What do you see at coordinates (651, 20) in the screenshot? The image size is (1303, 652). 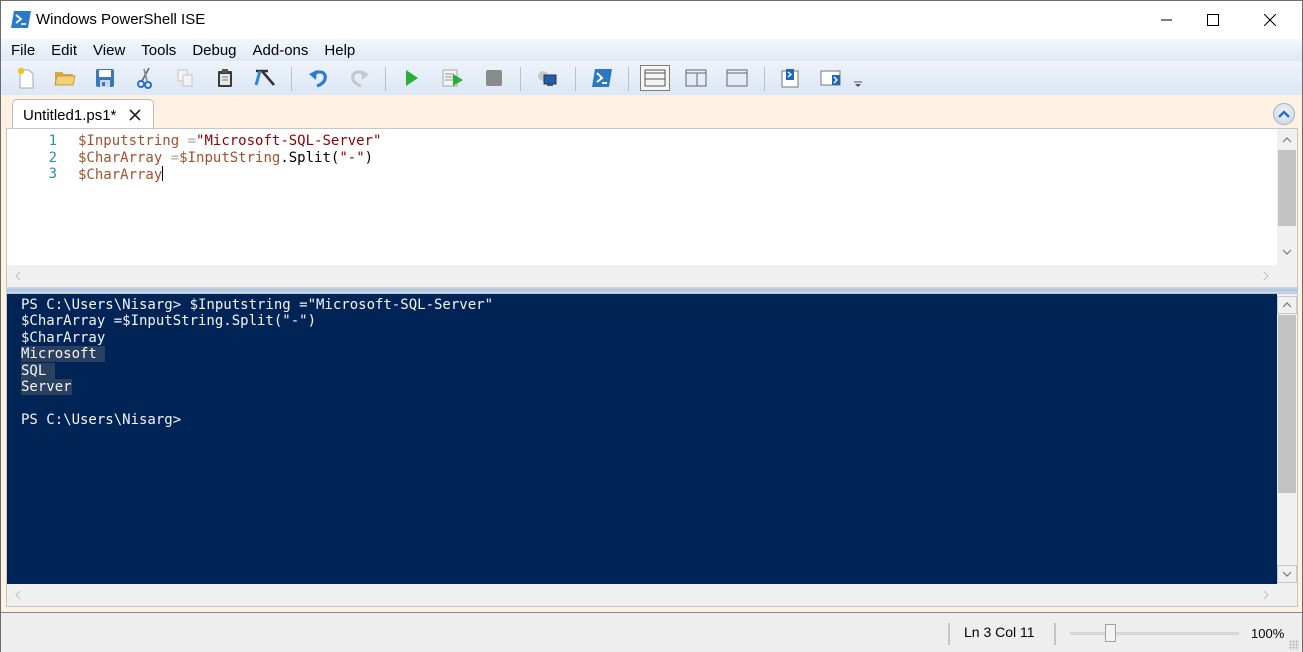 I see `title-bar: Windows PowerShell ISE` at bounding box center [651, 20].